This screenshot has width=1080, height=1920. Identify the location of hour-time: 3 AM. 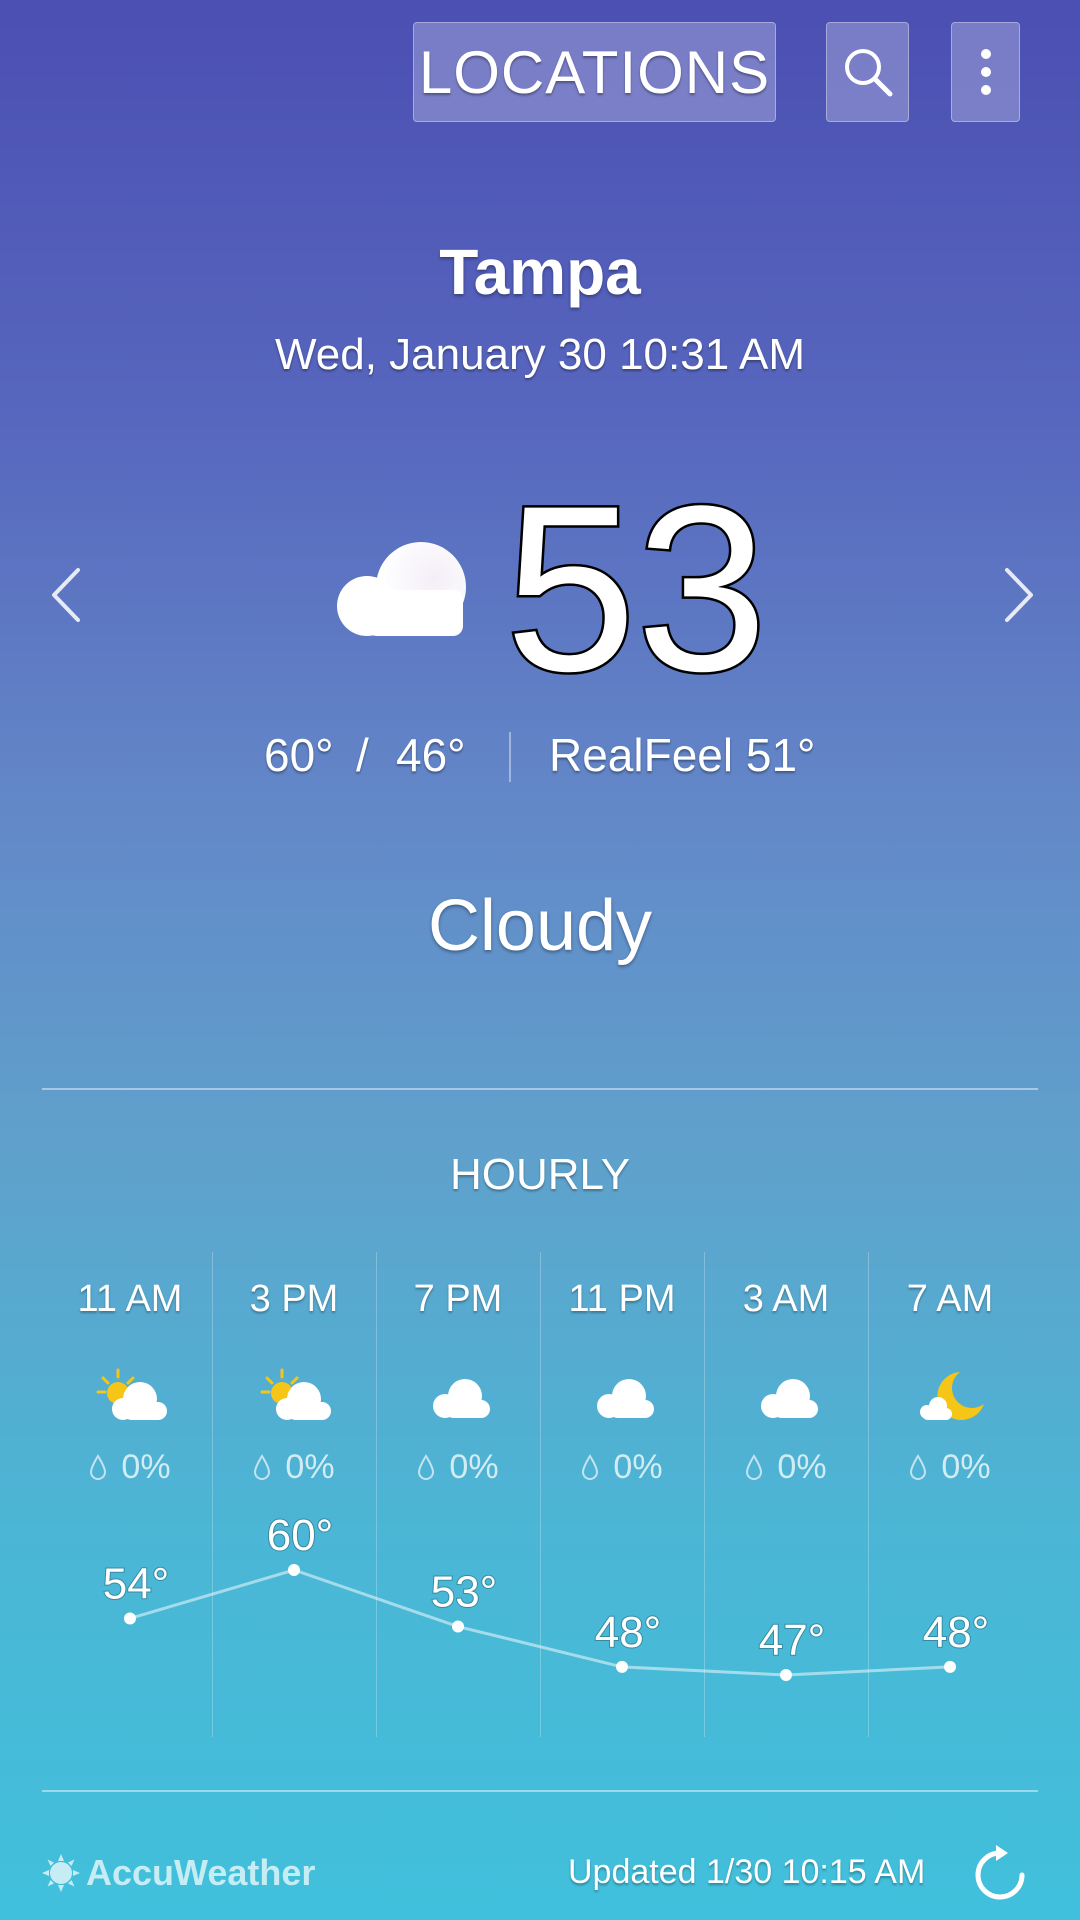
(786, 1299).